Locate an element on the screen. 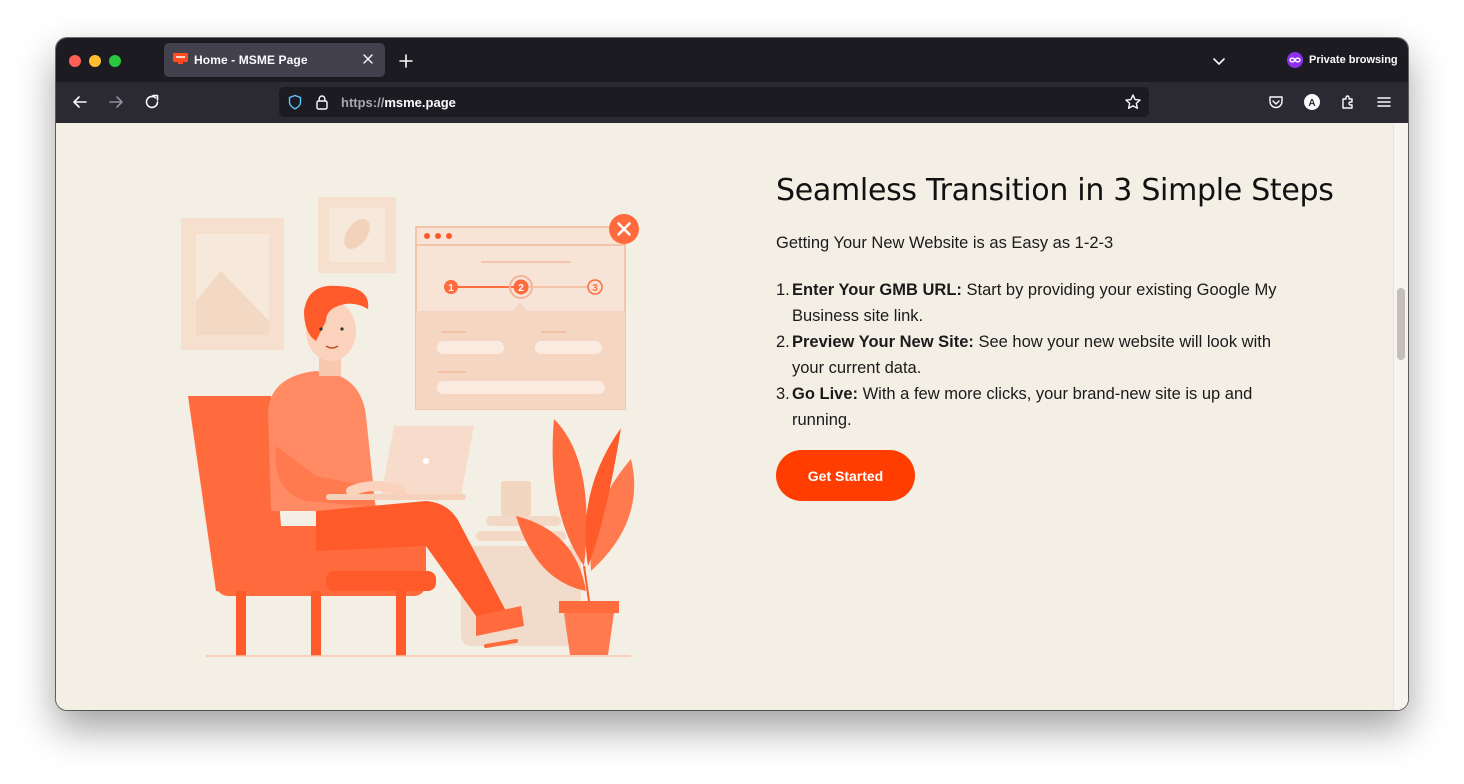  pocket-icon is located at coordinates (1276, 102).